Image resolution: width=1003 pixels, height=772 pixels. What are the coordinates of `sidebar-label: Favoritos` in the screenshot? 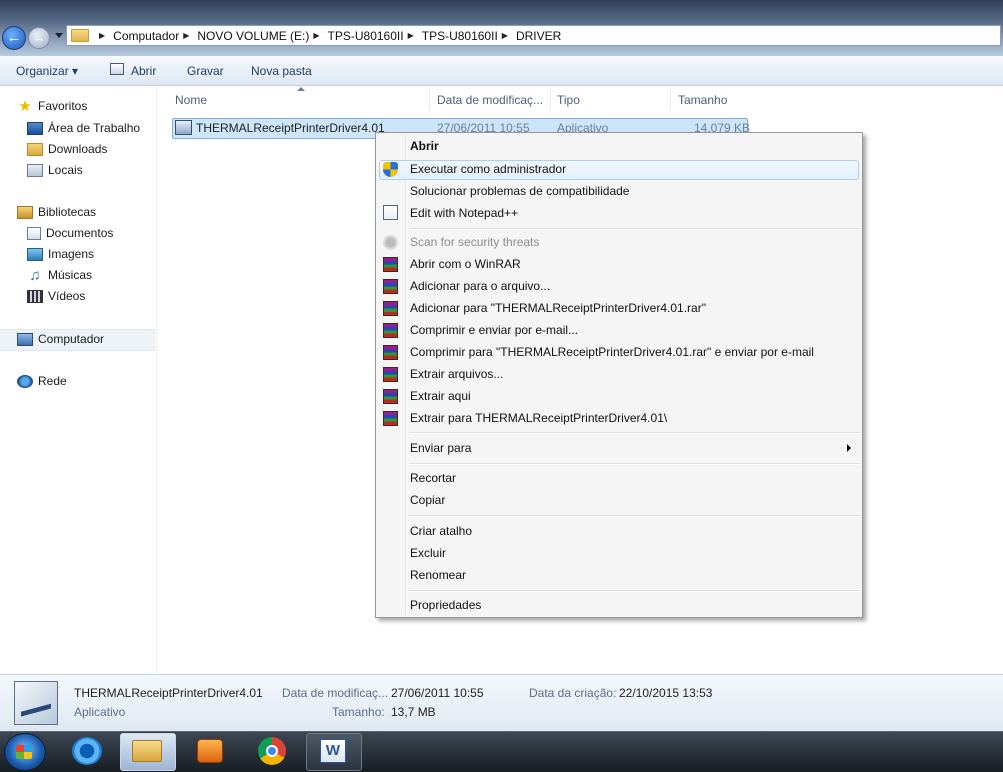 It's located at (63, 106).